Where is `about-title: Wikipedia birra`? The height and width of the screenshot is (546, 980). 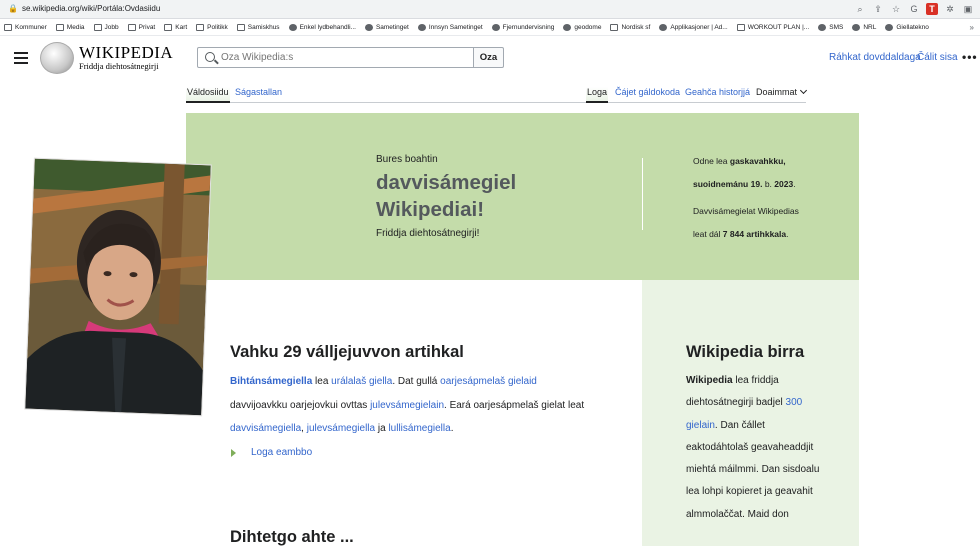 about-title: Wikipedia birra is located at coordinates (745, 352).